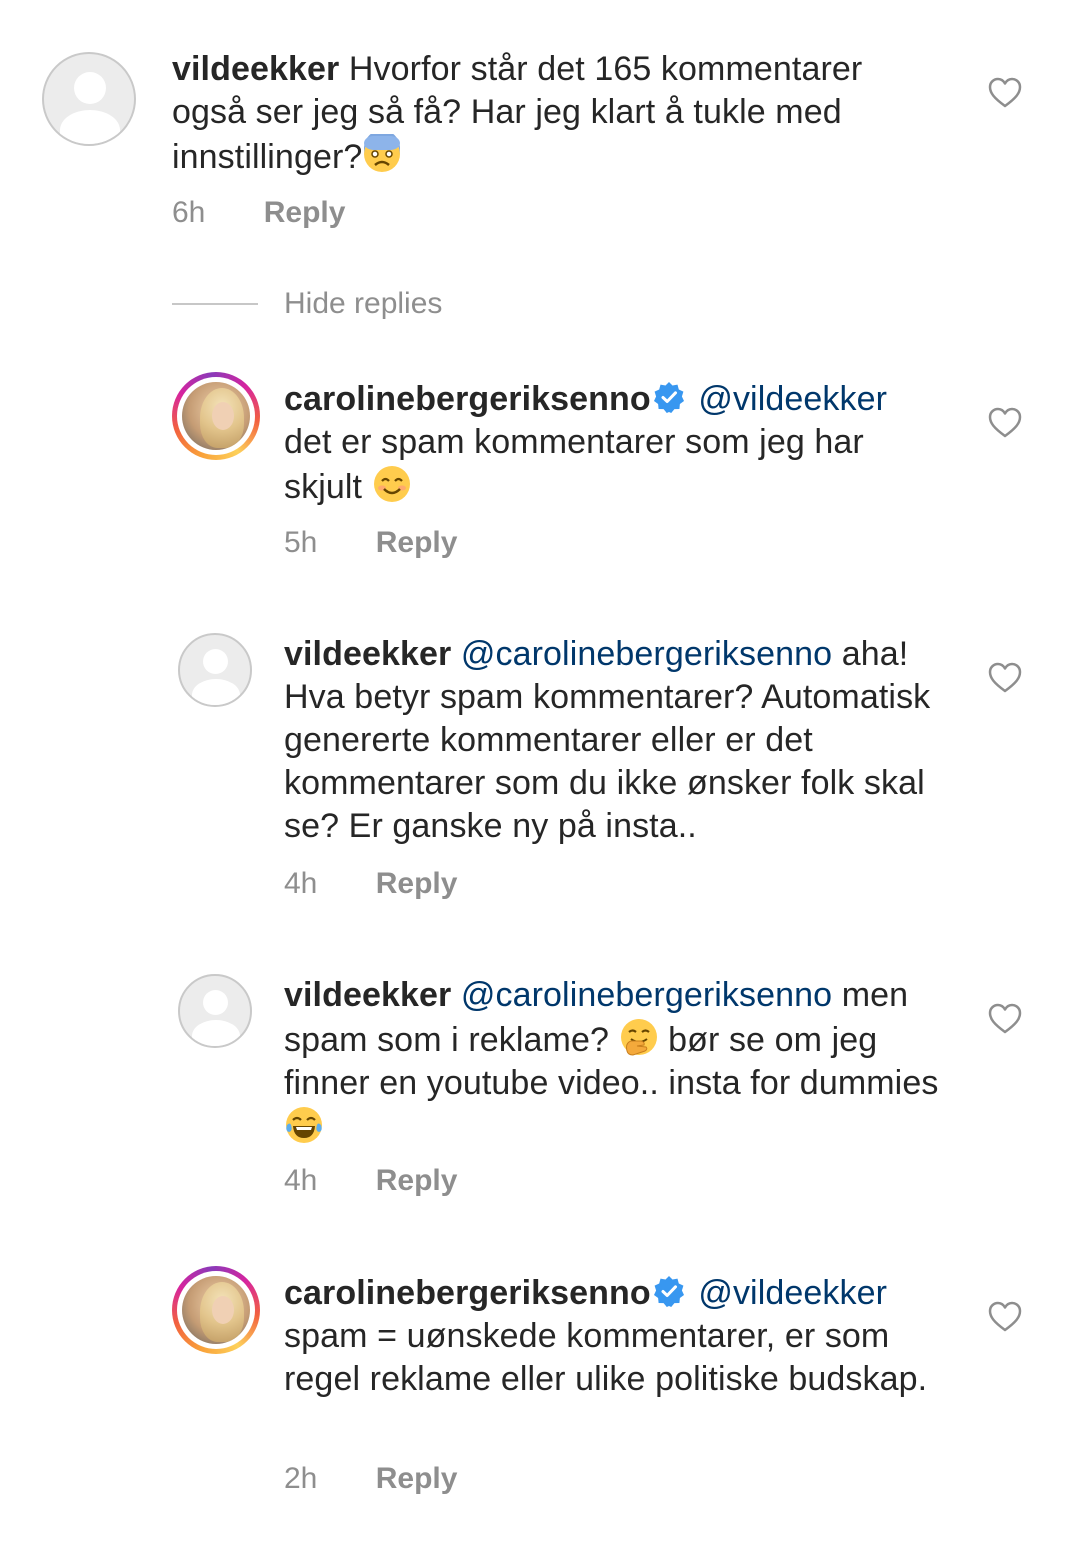  I want to click on hide-replies-button: Hide replies, so click(307, 304).